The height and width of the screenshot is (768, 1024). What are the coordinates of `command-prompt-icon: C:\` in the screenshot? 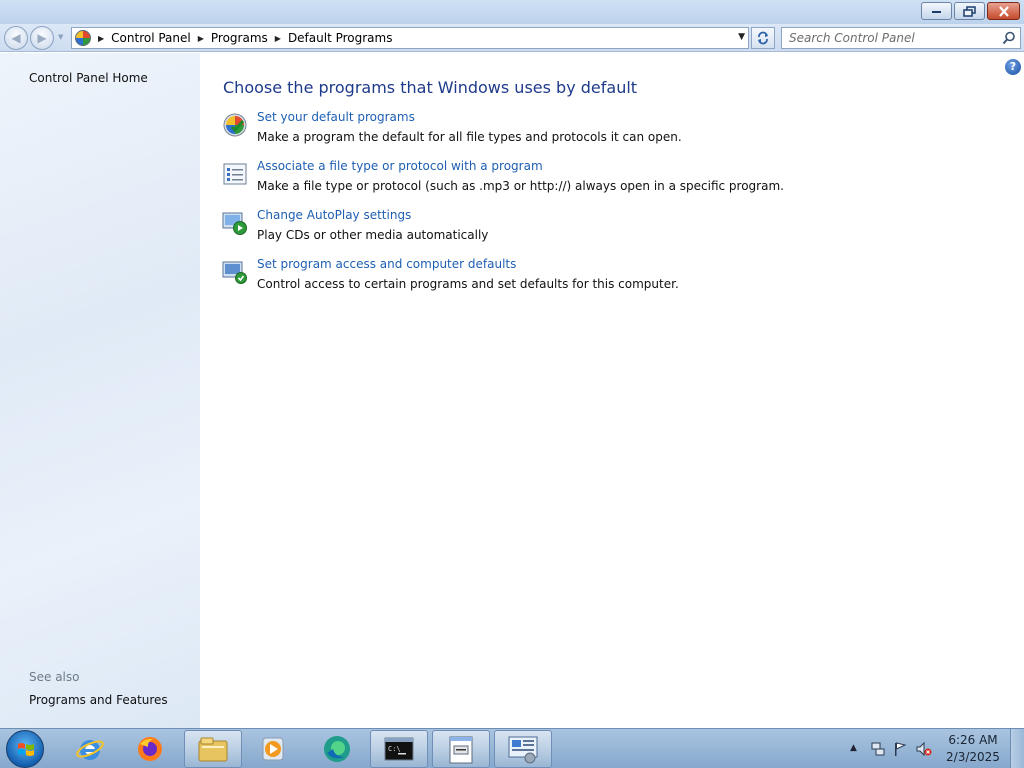 It's located at (399, 749).